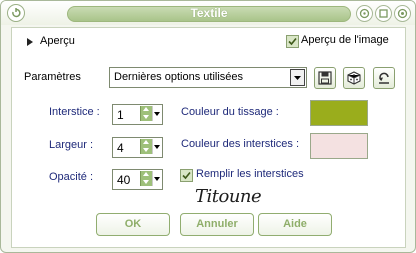  I want to click on params-label: Paramètres, so click(52, 77).